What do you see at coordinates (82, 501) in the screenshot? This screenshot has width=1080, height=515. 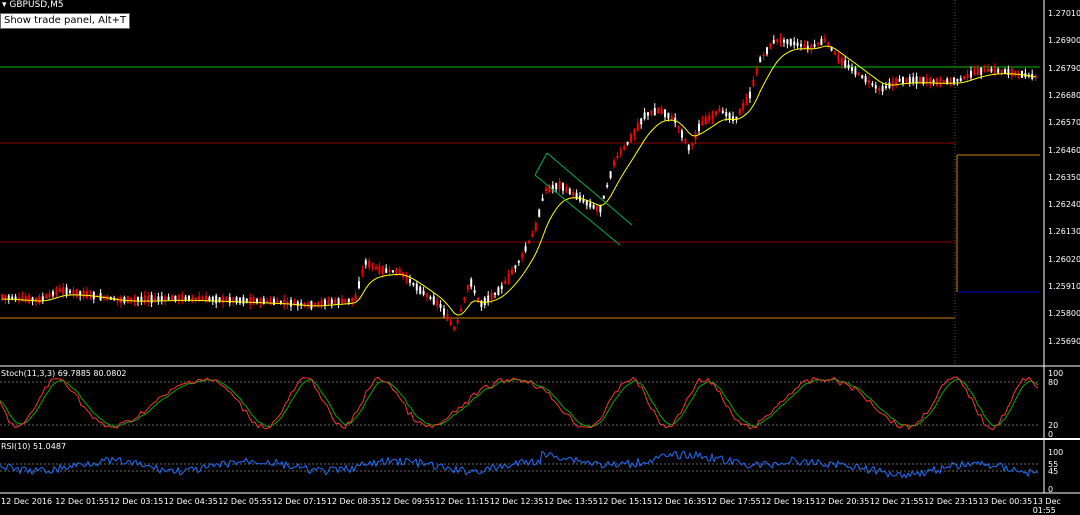 I see `time-tick: 12 Dec 01:55` at bounding box center [82, 501].